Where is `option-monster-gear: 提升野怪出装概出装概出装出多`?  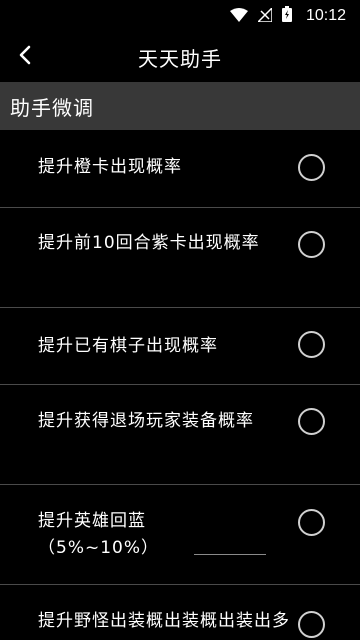
option-monster-gear: 提升野怪出装概出装概出装出多 is located at coordinates (180, 612).